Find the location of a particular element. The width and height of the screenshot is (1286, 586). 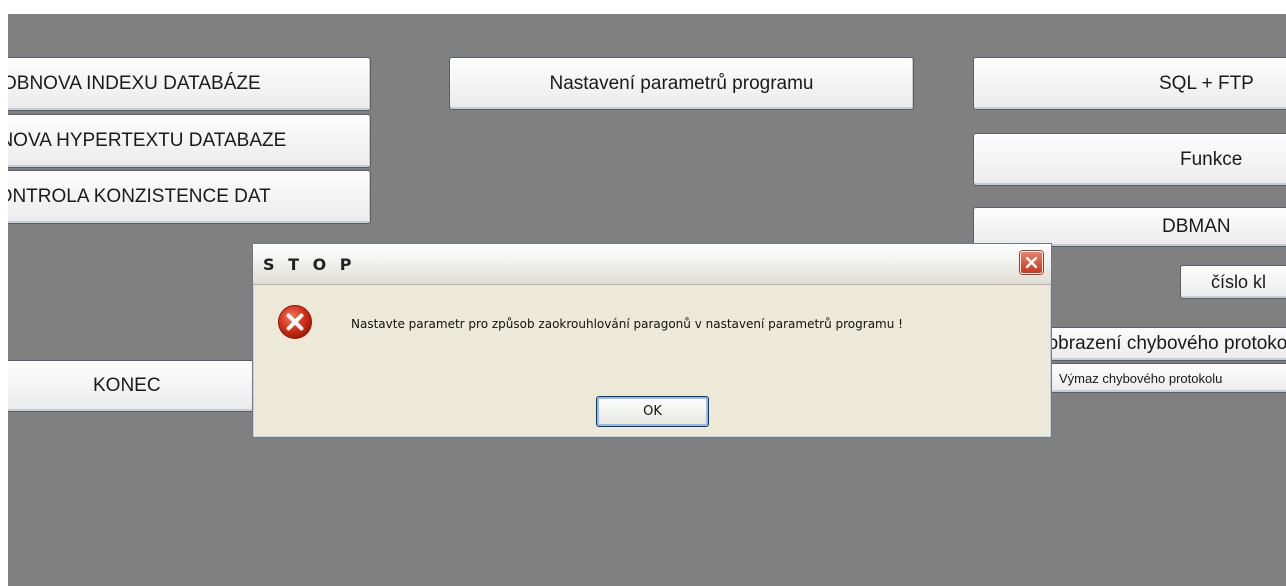

cislo-klavesnice-label: číslo kl is located at coordinates (1239, 281).